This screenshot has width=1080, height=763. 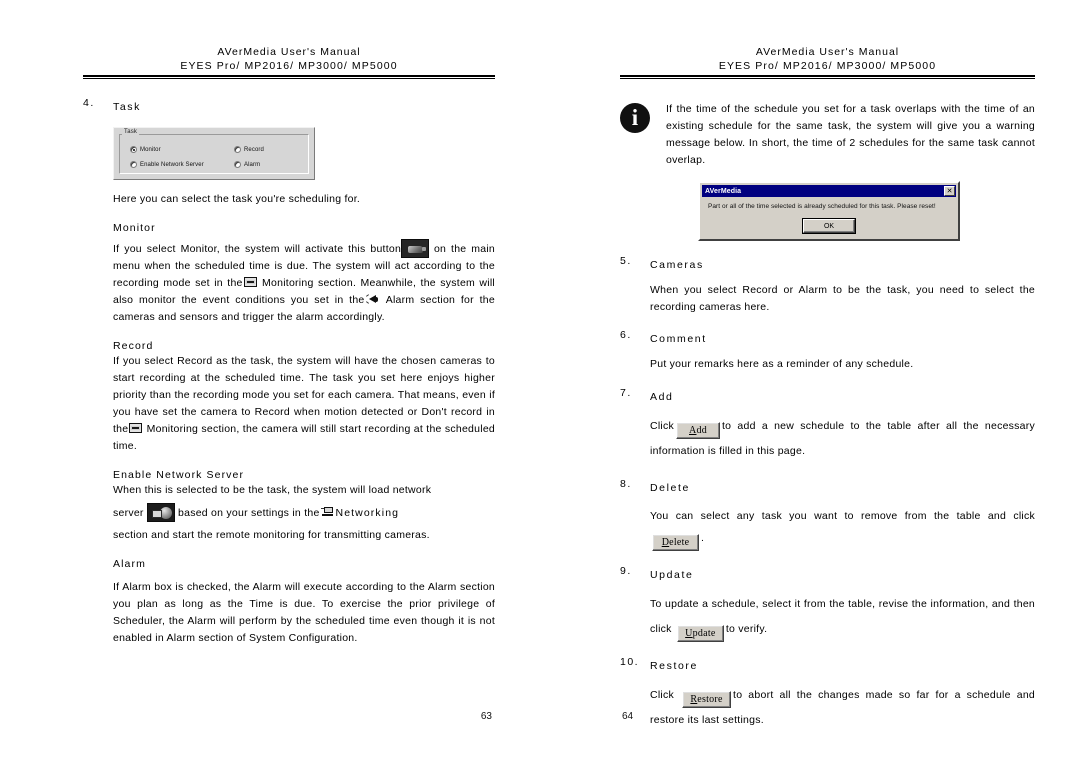 I want to click on section-item-6-comment: 6. Comment, so click(x=827, y=338).